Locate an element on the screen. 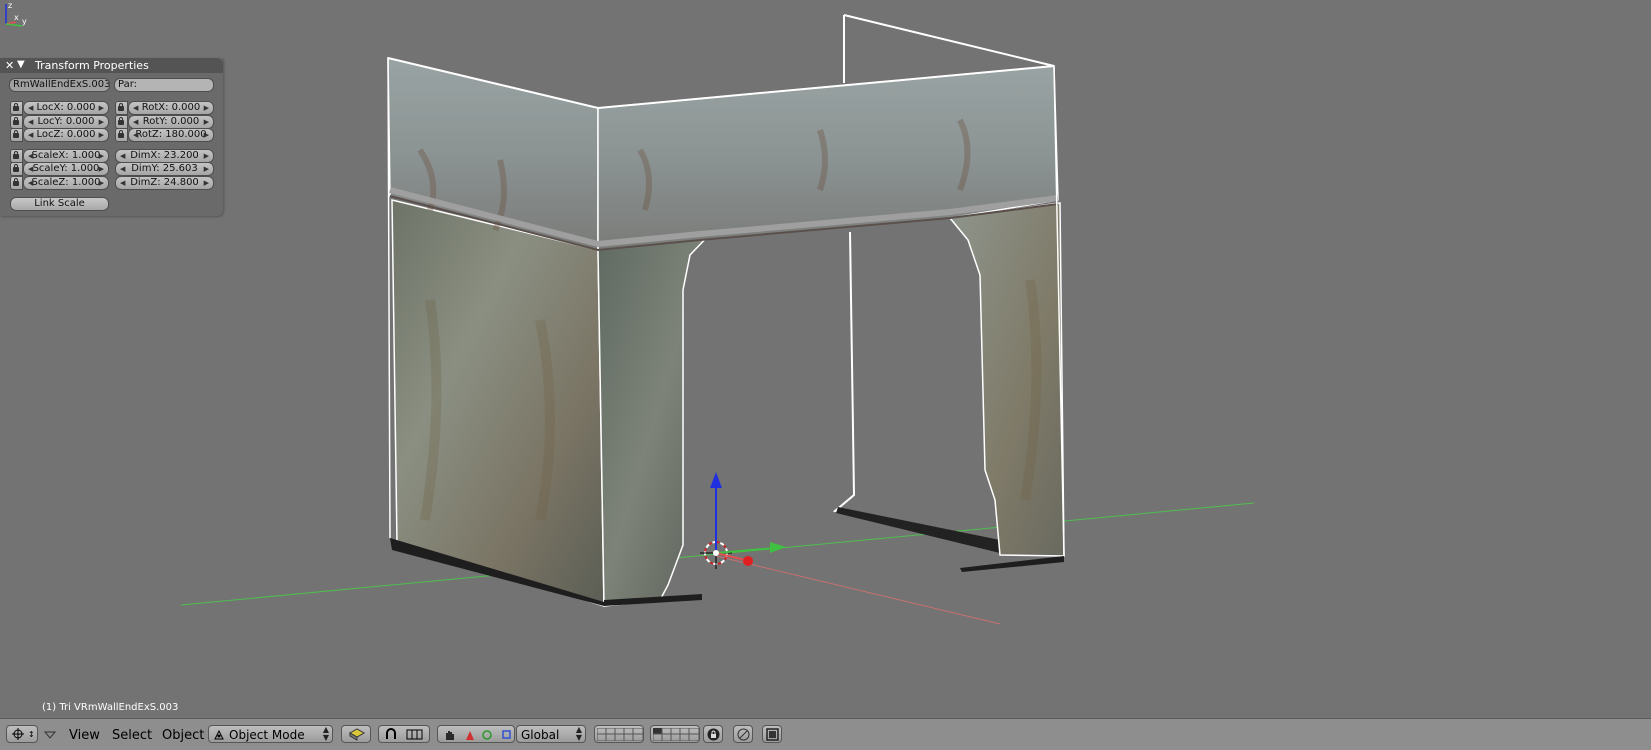  lock-layers-button is located at coordinates (713, 734).